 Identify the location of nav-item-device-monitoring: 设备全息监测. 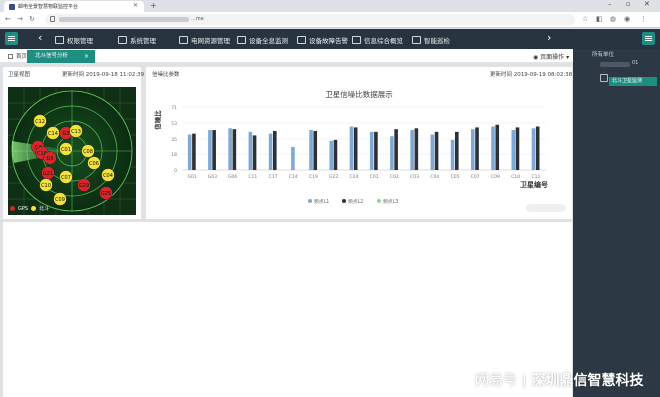
(262, 40).